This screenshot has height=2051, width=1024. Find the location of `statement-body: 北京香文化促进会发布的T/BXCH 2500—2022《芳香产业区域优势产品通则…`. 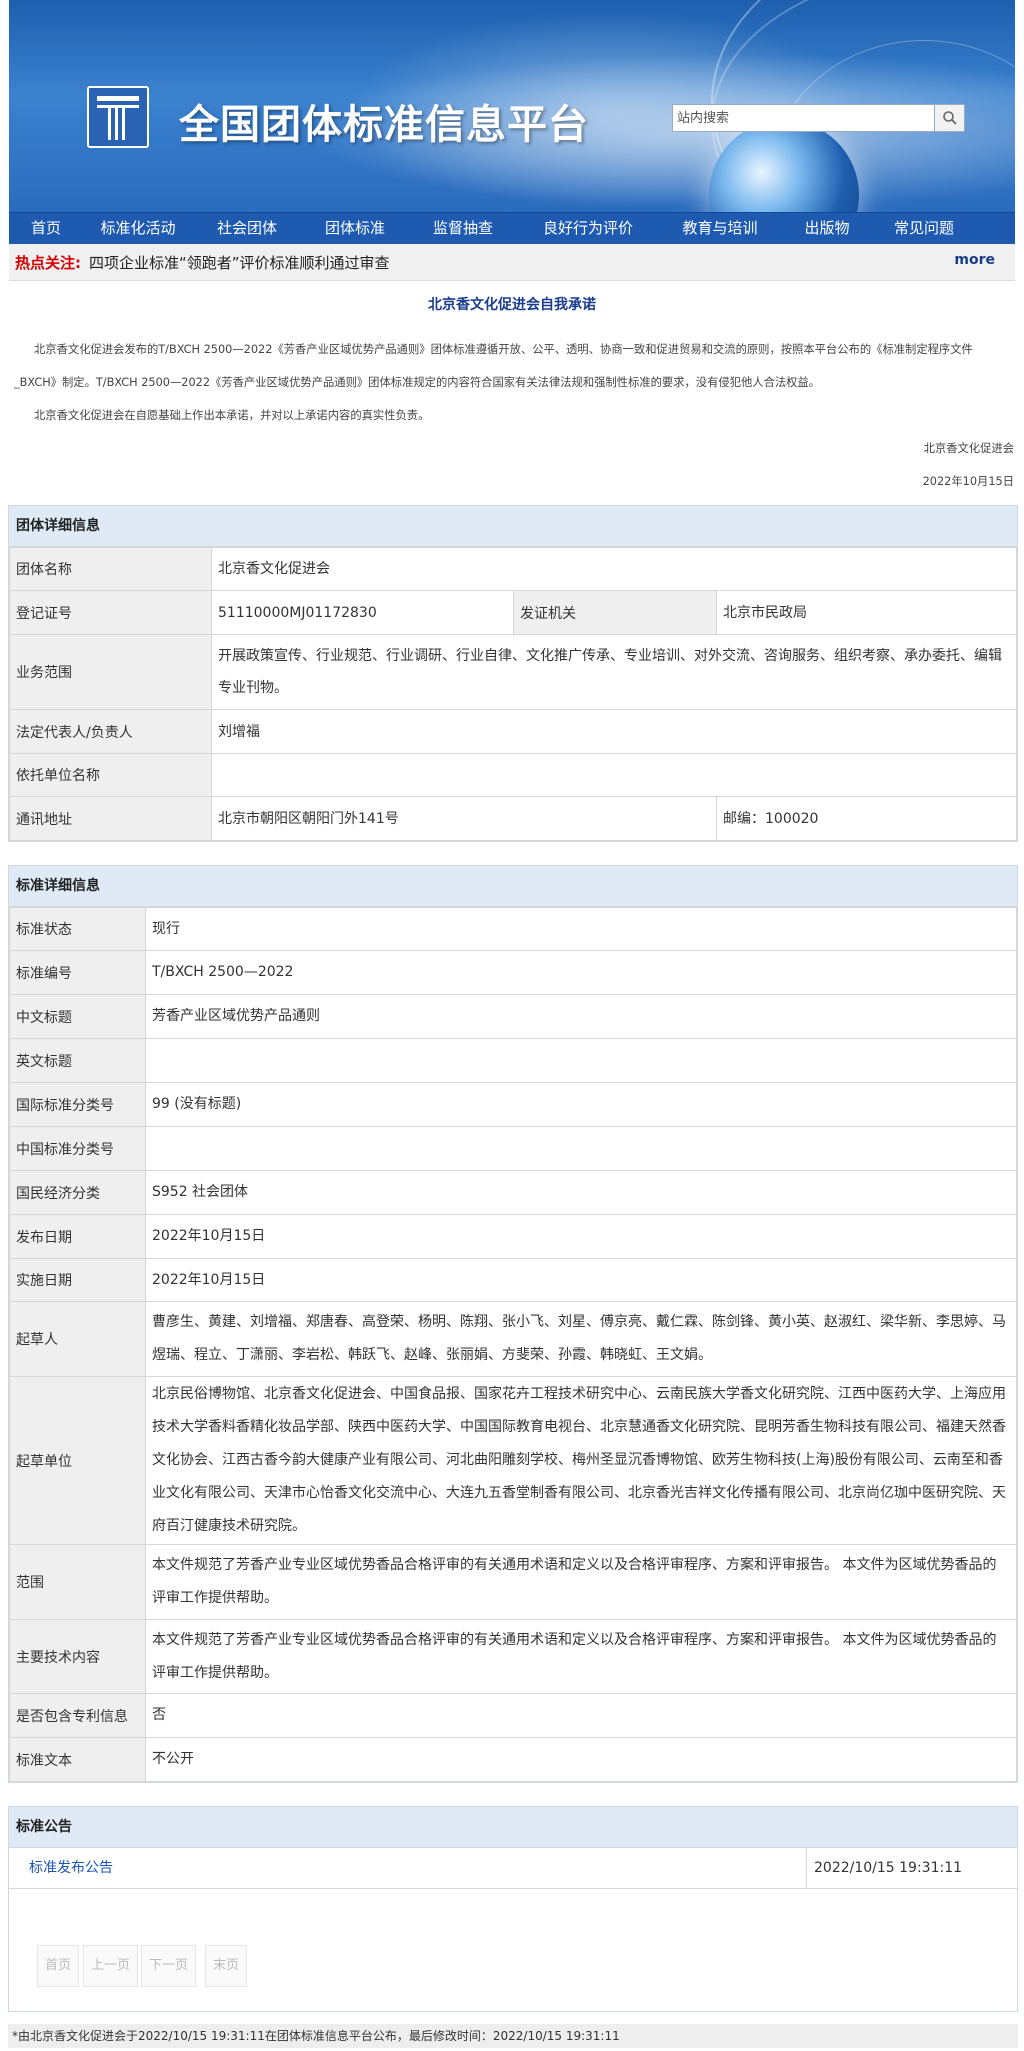

statement-body: 北京香文化促进会发布的T/BXCH 2500—2022《芳香产业区域优势产品通则… is located at coordinates (514, 415).